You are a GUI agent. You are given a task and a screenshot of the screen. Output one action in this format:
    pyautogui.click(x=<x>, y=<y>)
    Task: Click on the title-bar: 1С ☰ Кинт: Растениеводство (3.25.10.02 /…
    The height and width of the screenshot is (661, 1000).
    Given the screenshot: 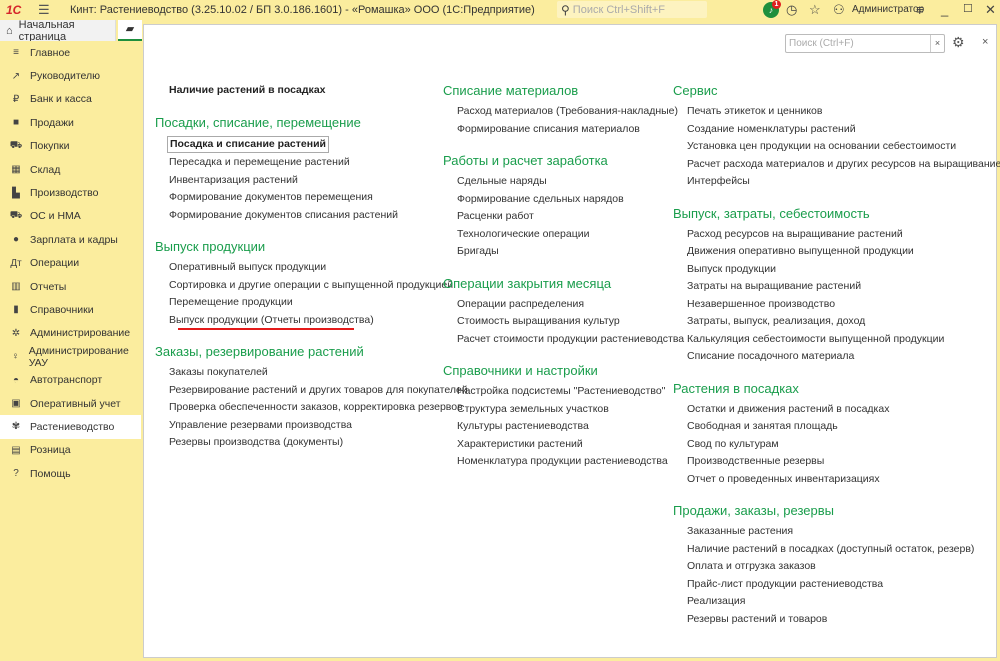 What is the action you would take?
    pyautogui.click(x=500, y=10)
    